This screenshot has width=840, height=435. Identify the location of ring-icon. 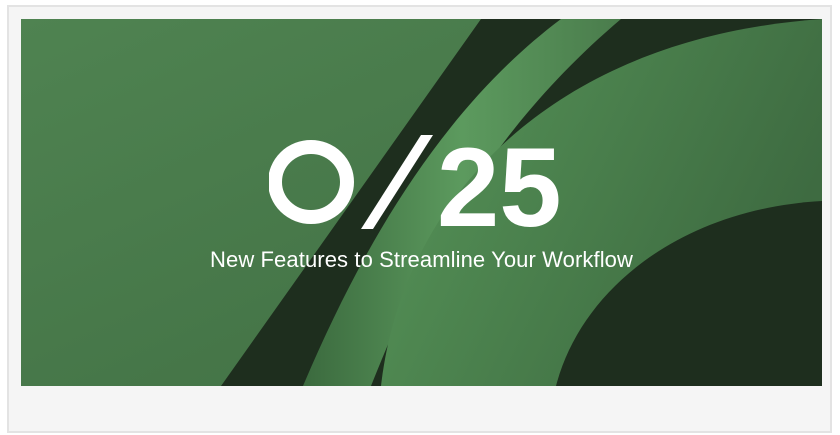
(311, 182).